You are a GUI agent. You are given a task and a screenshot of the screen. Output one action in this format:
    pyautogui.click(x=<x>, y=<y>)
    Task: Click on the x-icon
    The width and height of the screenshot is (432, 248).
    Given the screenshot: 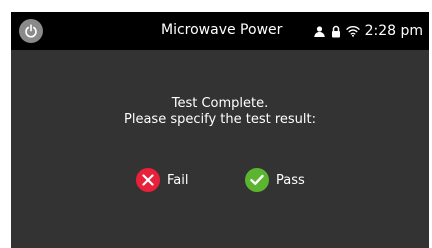 What is the action you would take?
    pyautogui.click(x=148, y=180)
    